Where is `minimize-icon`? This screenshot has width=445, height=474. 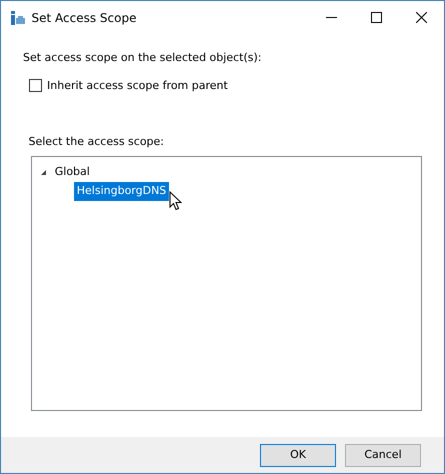 minimize-icon is located at coordinates (331, 17).